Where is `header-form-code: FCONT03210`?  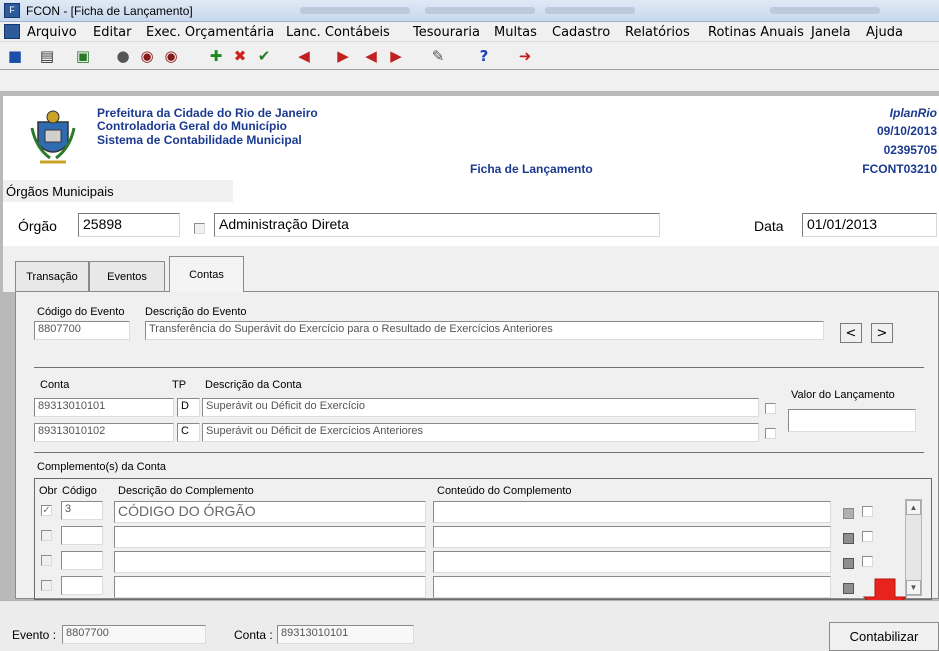
header-form-code: FCONT03210 is located at coordinates (899, 169).